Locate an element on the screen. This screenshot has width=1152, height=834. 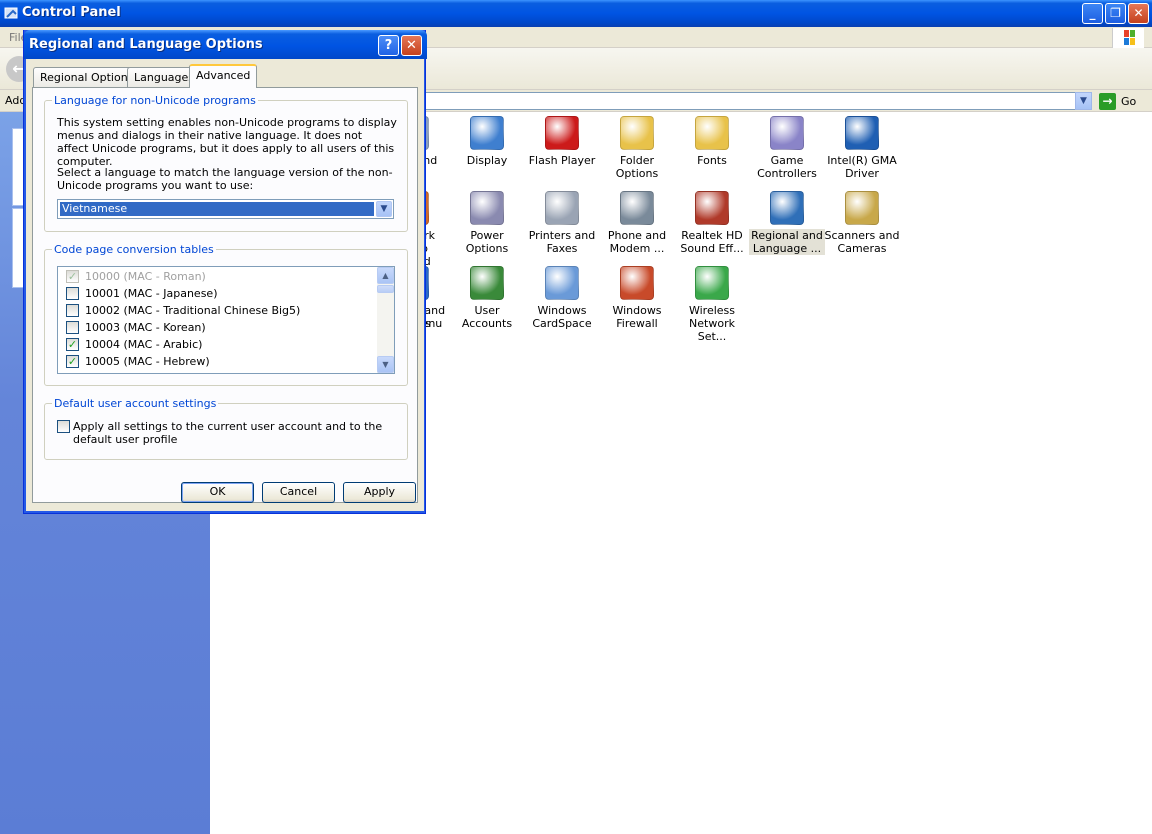
display-icon is located at coordinates (487, 133).